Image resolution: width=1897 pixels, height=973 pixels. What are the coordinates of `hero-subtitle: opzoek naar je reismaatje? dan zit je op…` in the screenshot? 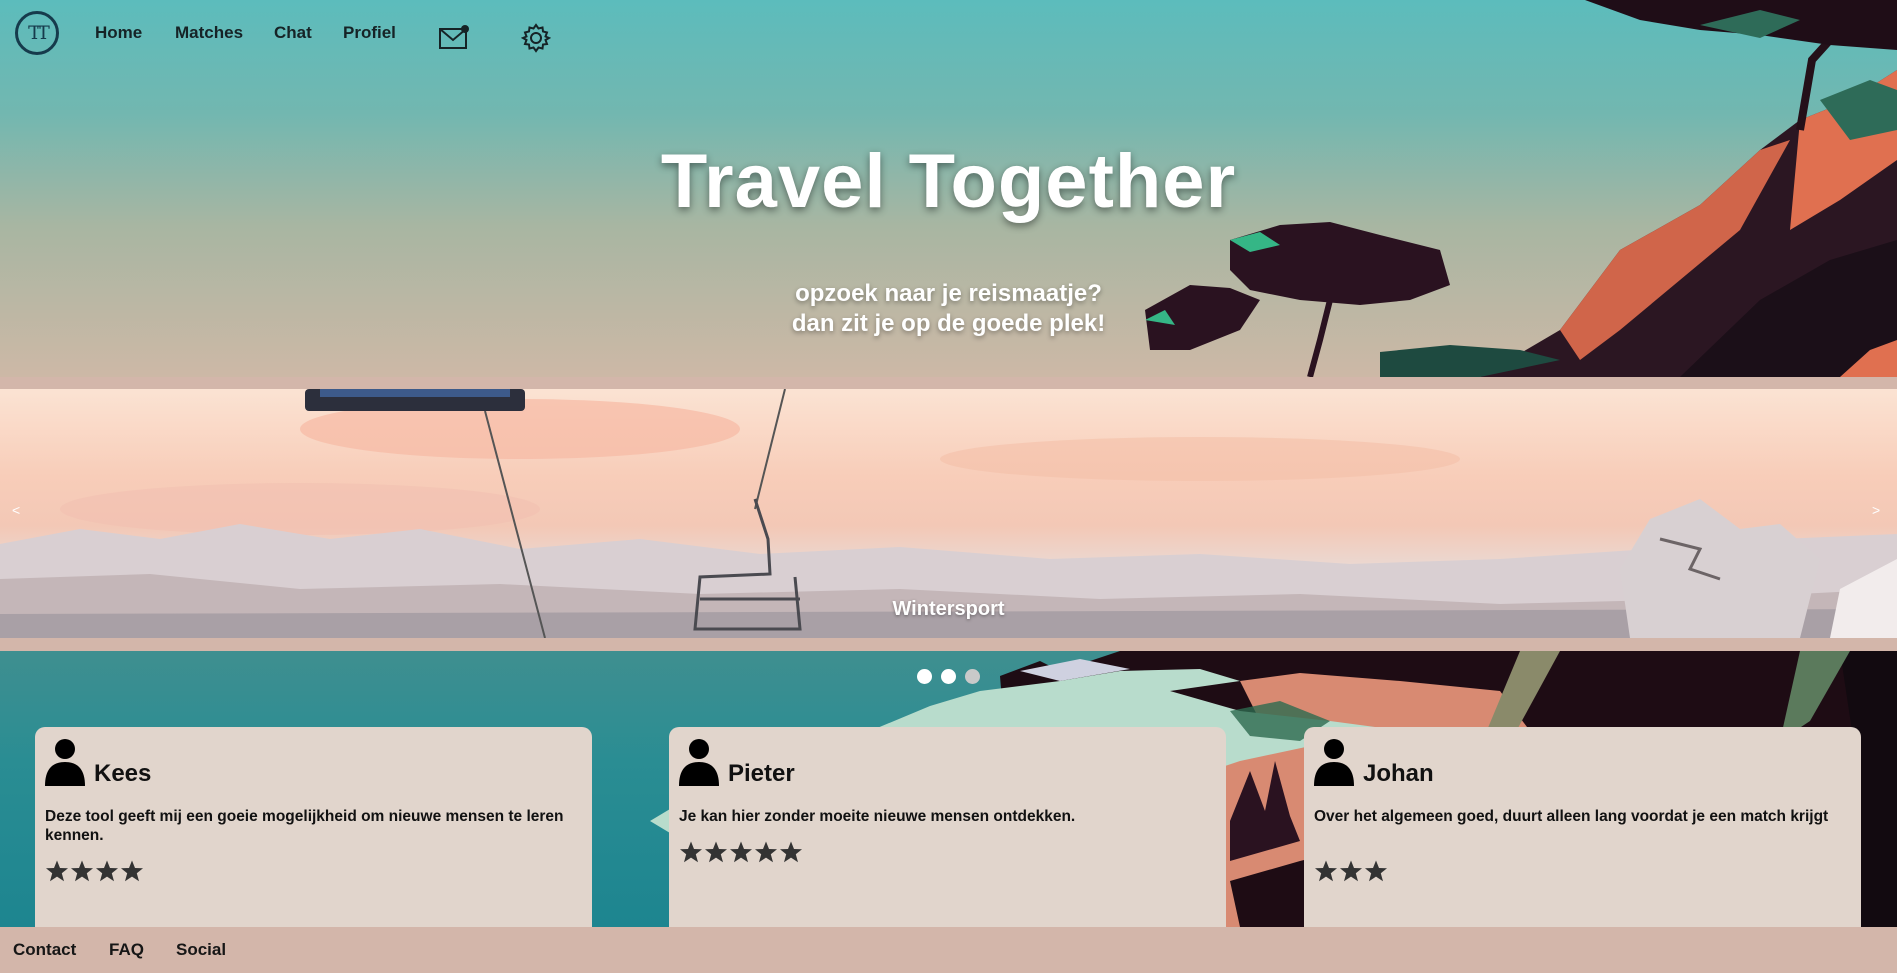 It's located at (948, 309).